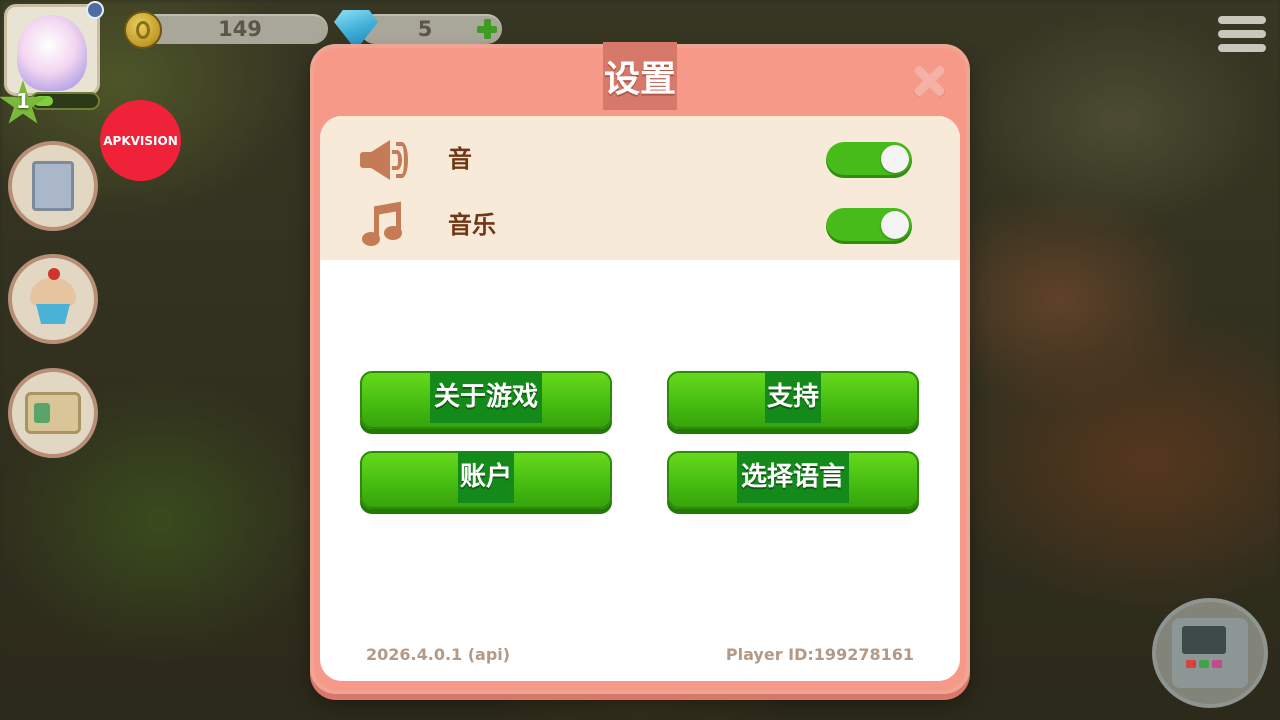  Describe the element at coordinates (793, 397) in the screenshot. I see `support-label: 支持` at that location.